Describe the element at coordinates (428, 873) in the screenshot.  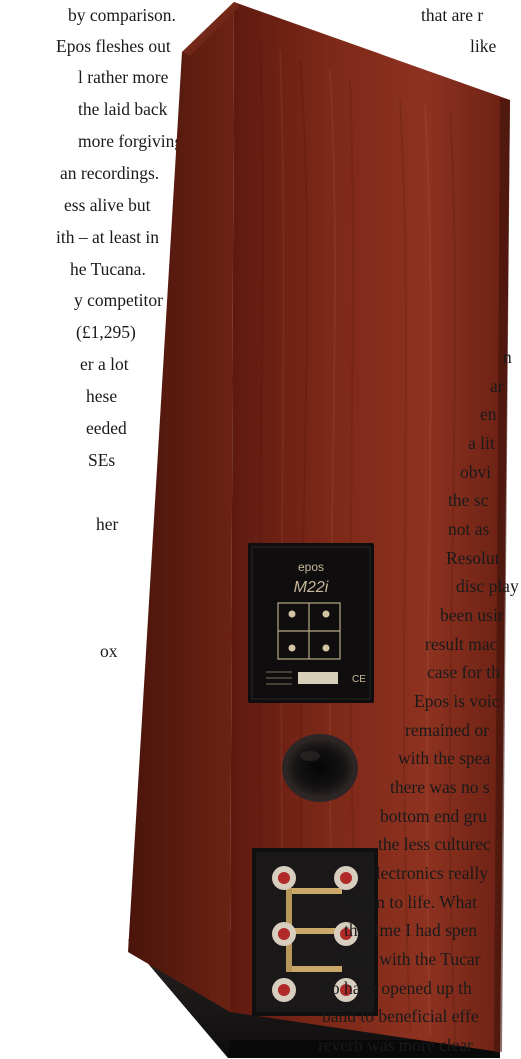
I see `right-line: electronics really` at that location.